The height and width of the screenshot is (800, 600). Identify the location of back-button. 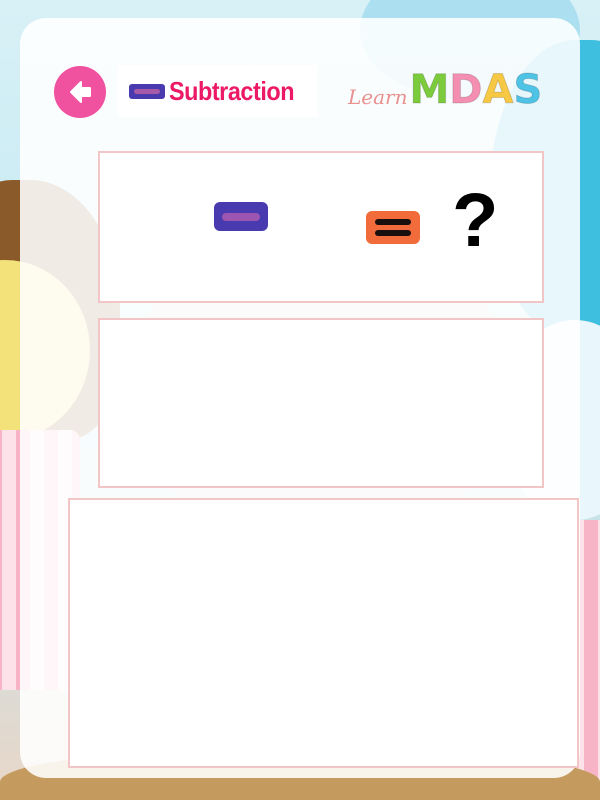
(80, 92).